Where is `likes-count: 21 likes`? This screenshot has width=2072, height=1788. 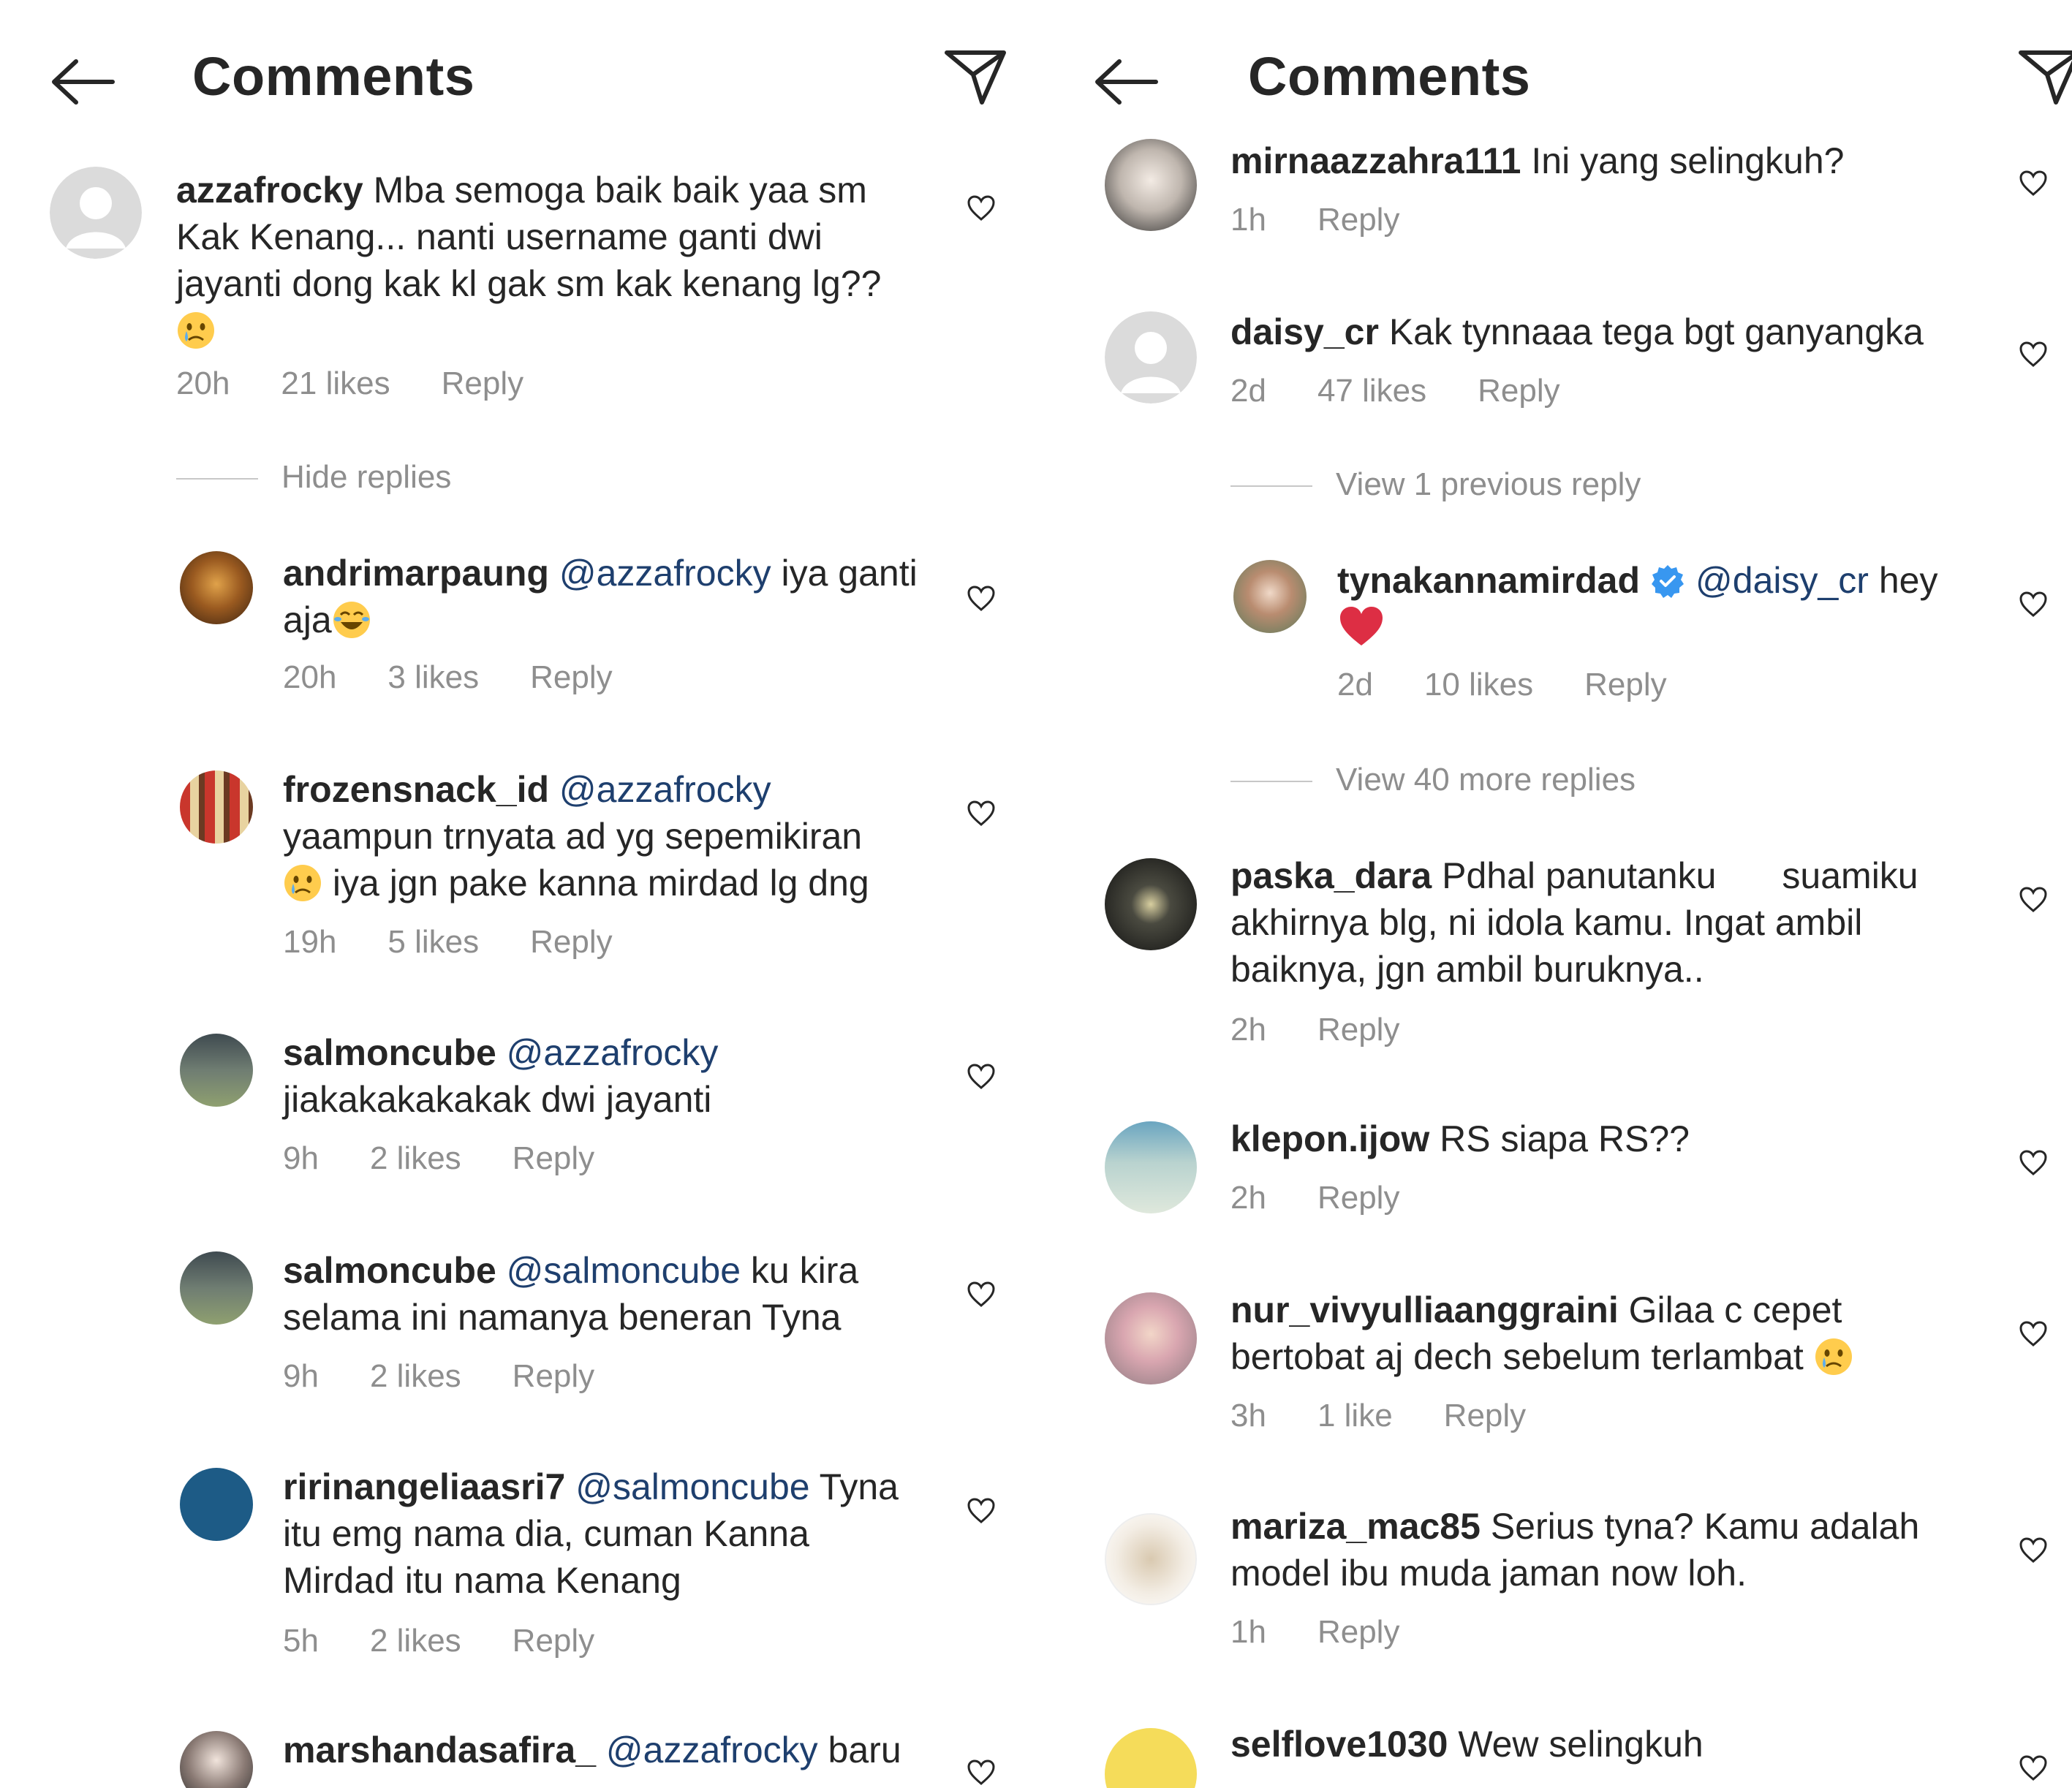
likes-count: 21 likes is located at coordinates (336, 383).